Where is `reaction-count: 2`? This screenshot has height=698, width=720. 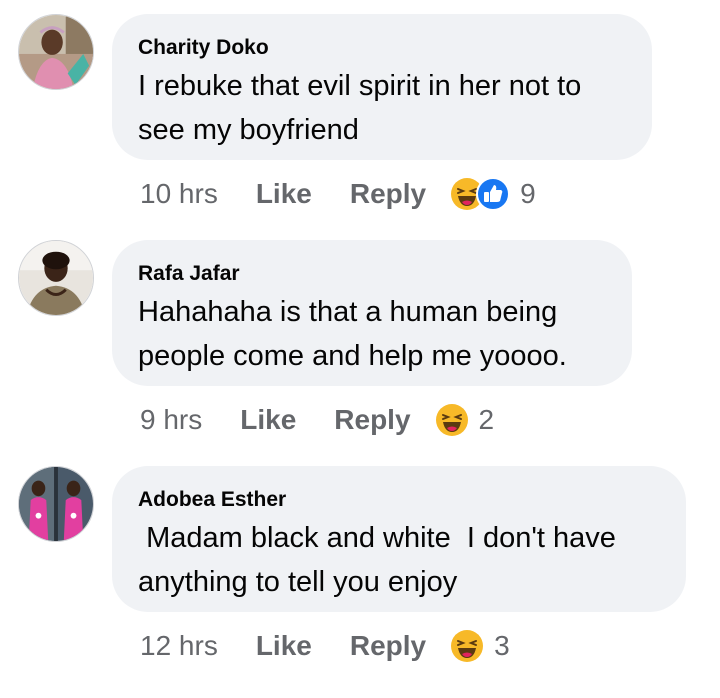
reaction-count: 2 is located at coordinates (486, 419).